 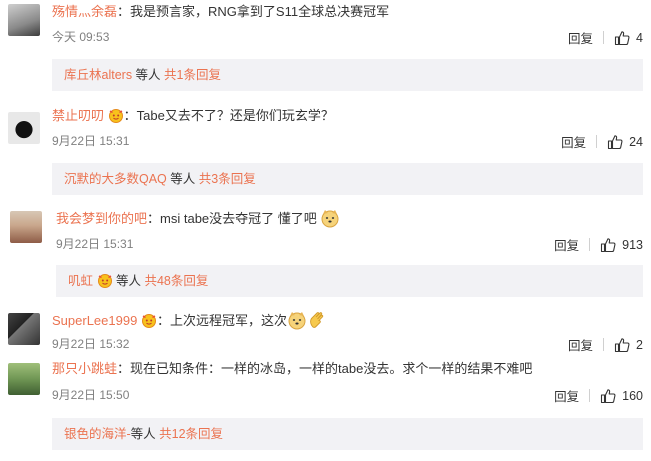 I want to click on comment-time: 9月22日 15:50, so click(x=91, y=395).